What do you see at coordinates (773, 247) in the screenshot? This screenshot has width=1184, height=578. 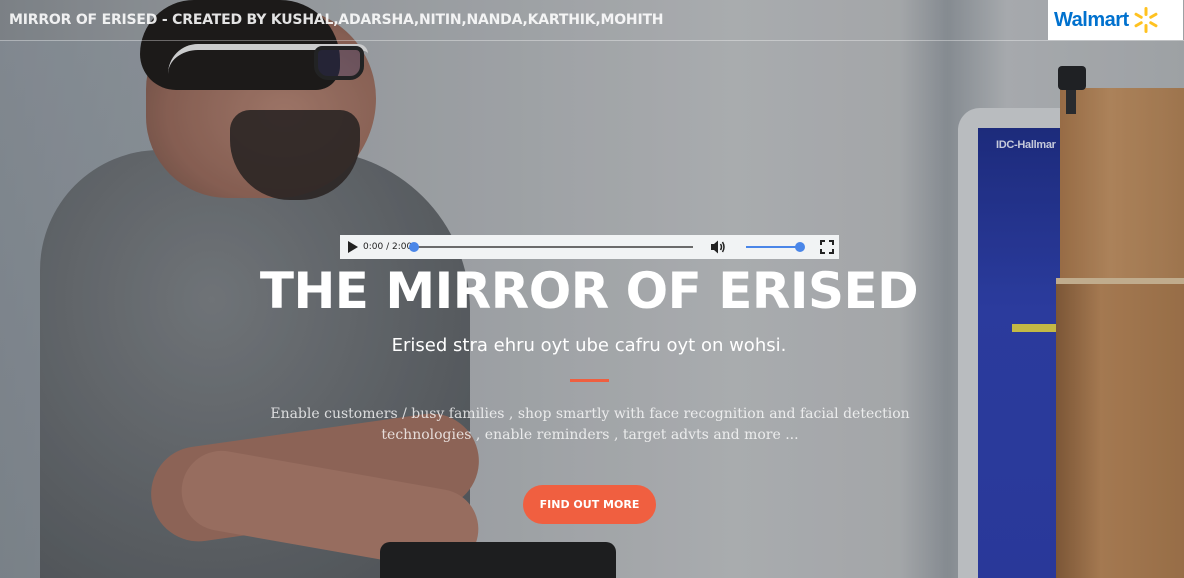 I see `volume-slider-track` at bounding box center [773, 247].